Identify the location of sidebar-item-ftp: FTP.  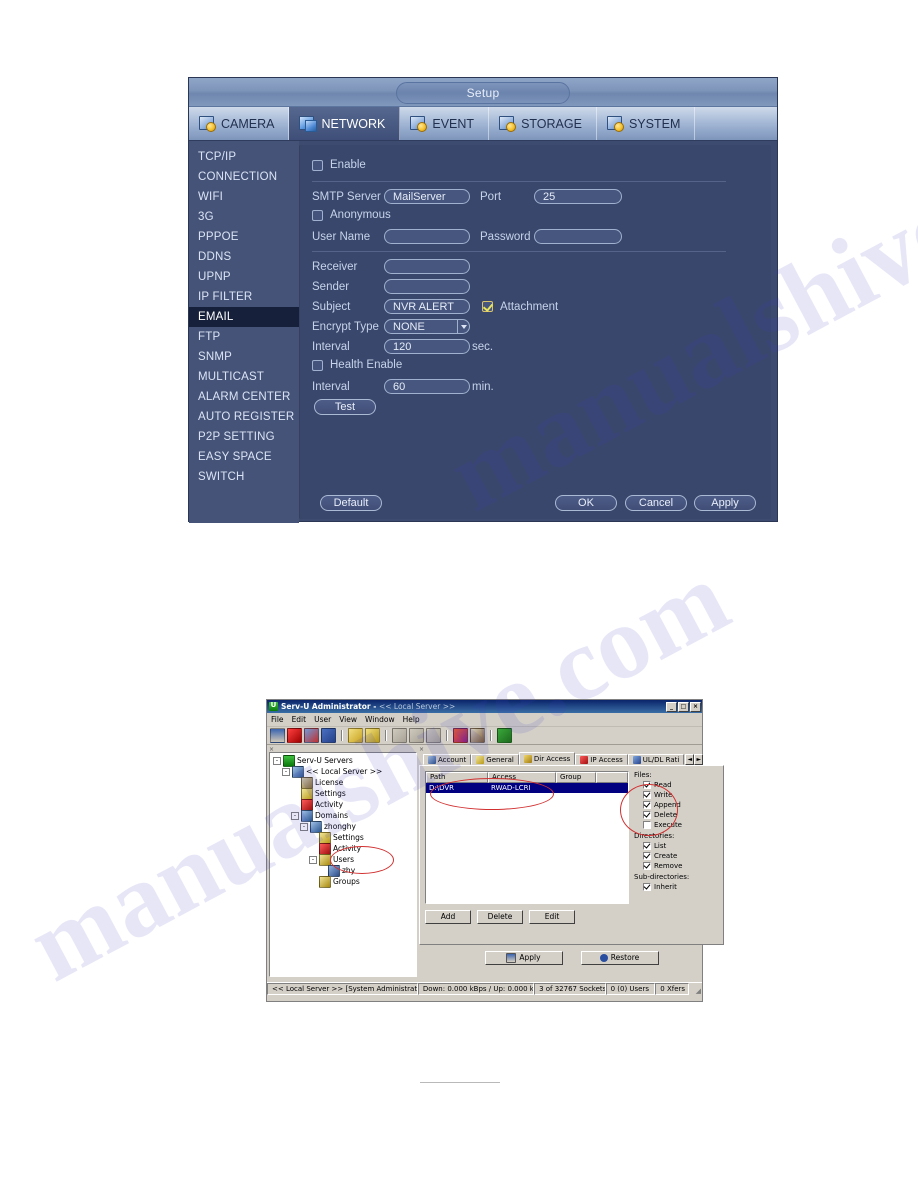
(244, 337).